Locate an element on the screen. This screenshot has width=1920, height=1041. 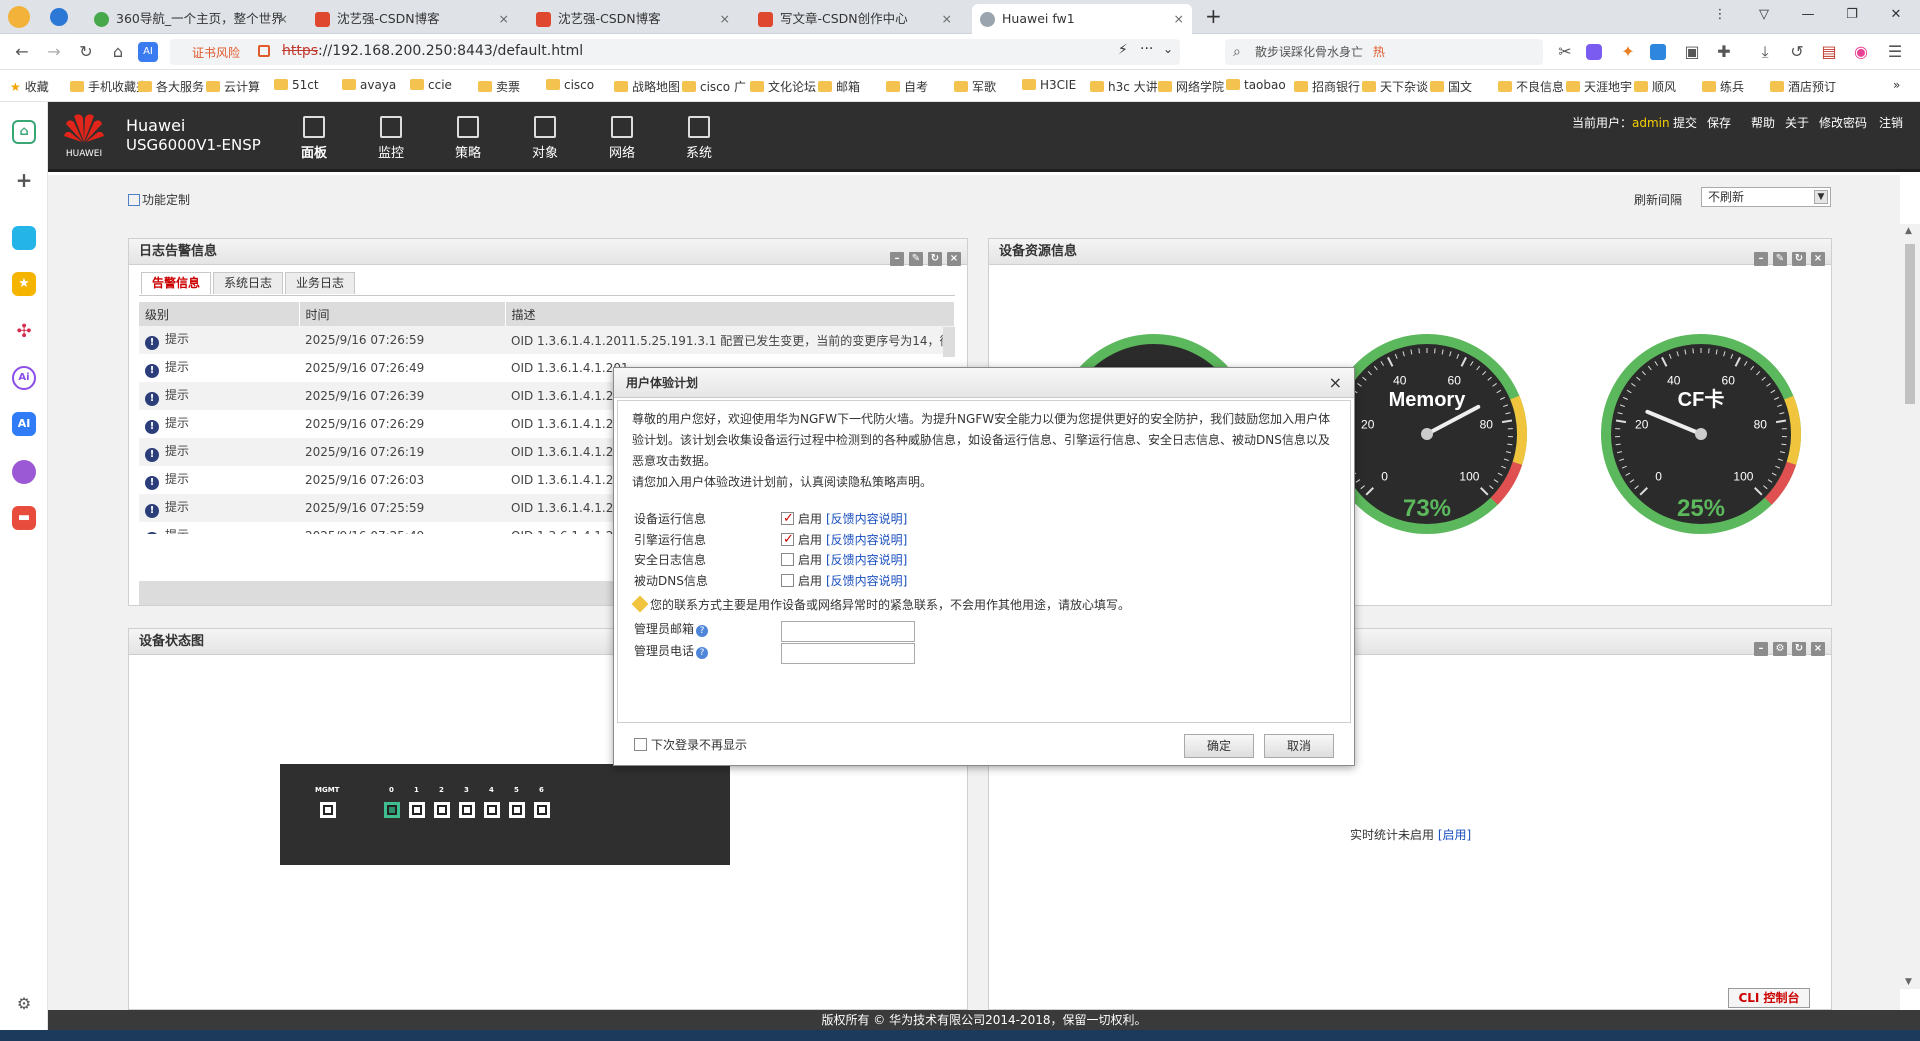
window-menu-icon: ⋮ is located at coordinates (1720, 15).